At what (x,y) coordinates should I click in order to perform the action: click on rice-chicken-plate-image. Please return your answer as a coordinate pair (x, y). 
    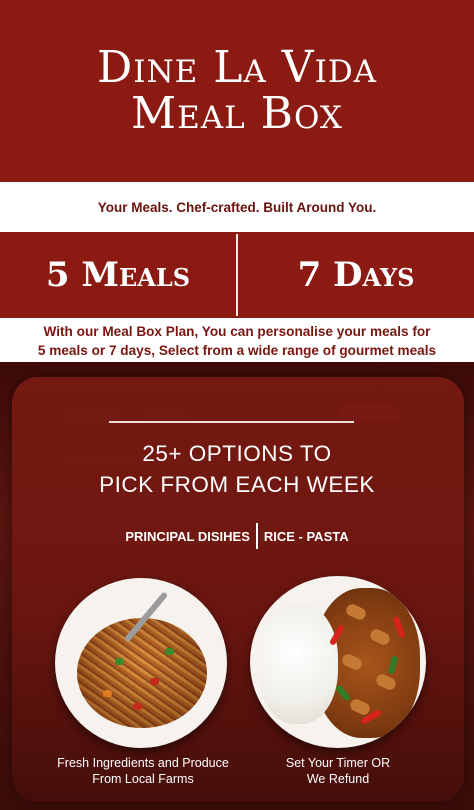
    Looking at the image, I should click on (338, 662).